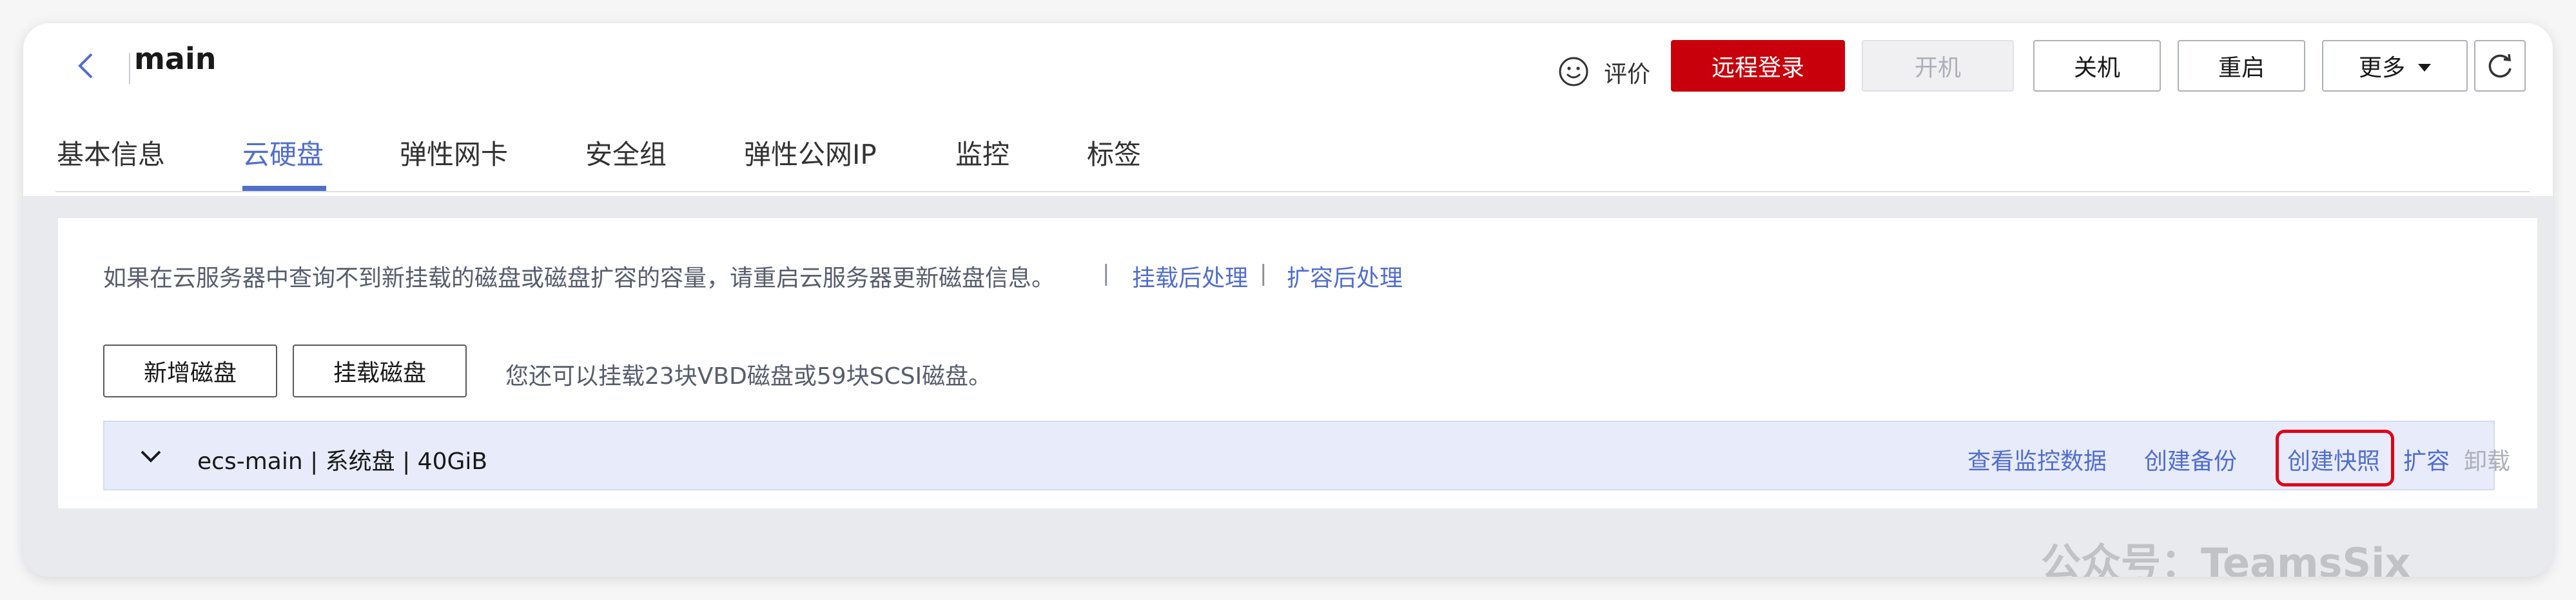  What do you see at coordinates (380, 371) in the screenshot?
I see `attach-disk-button: 挂载磁盘` at bounding box center [380, 371].